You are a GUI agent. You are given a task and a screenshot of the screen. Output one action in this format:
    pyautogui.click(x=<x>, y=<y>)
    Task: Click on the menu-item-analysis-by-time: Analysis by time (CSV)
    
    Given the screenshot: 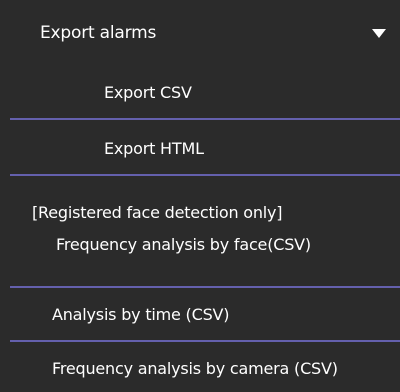 What is the action you would take?
    pyautogui.click(x=200, y=314)
    